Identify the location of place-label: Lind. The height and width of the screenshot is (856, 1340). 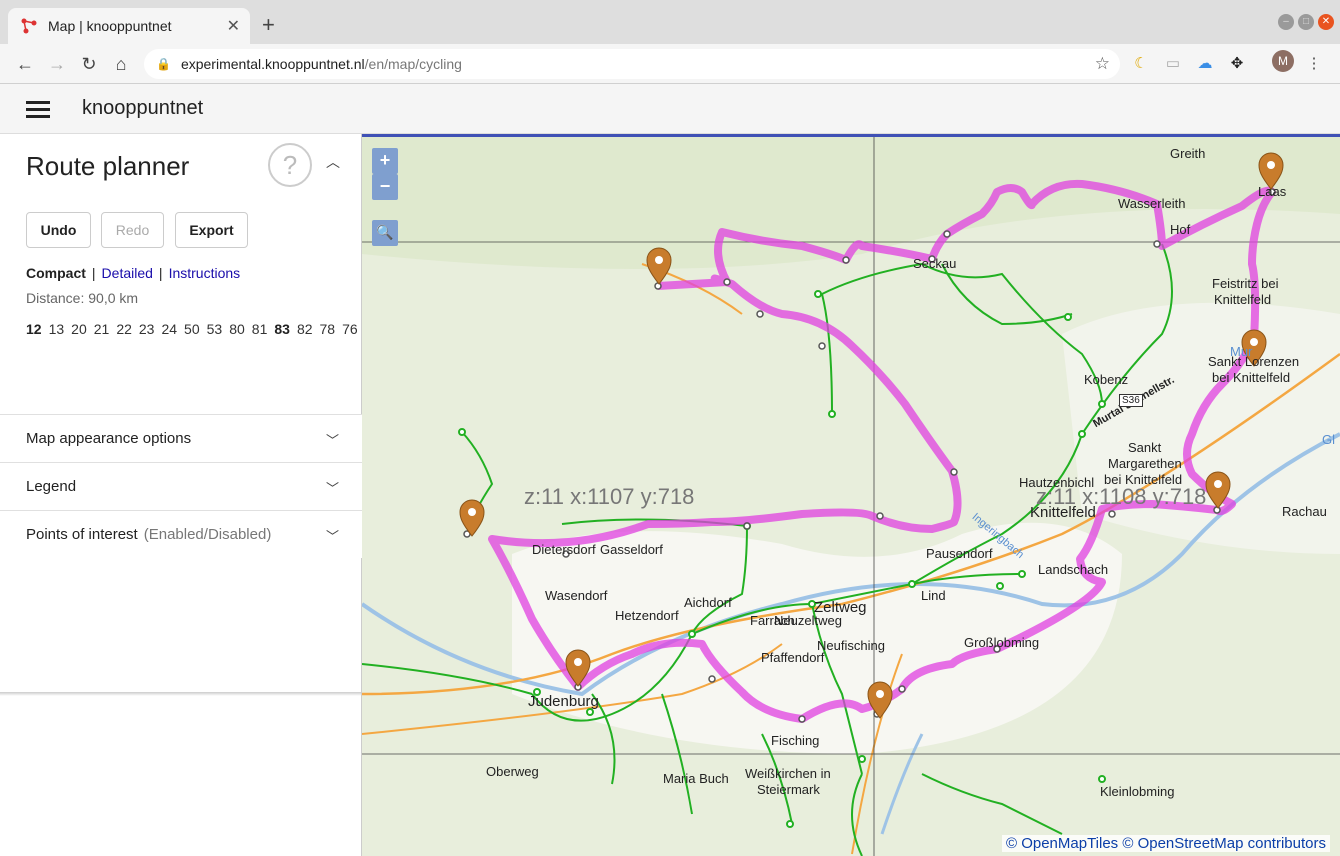
(933, 595).